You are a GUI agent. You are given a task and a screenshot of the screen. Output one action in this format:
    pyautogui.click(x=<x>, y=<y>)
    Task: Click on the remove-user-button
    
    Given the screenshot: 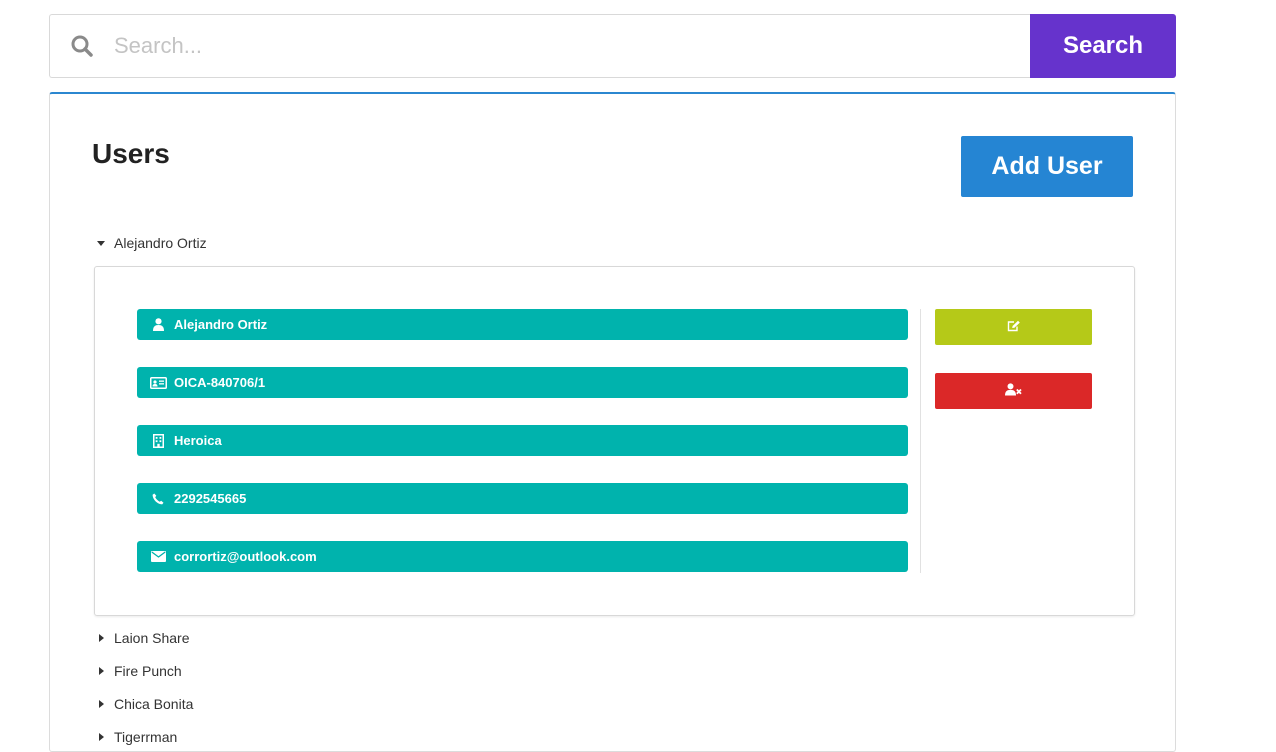 What is the action you would take?
    pyautogui.click(x=1013, y=391)
    